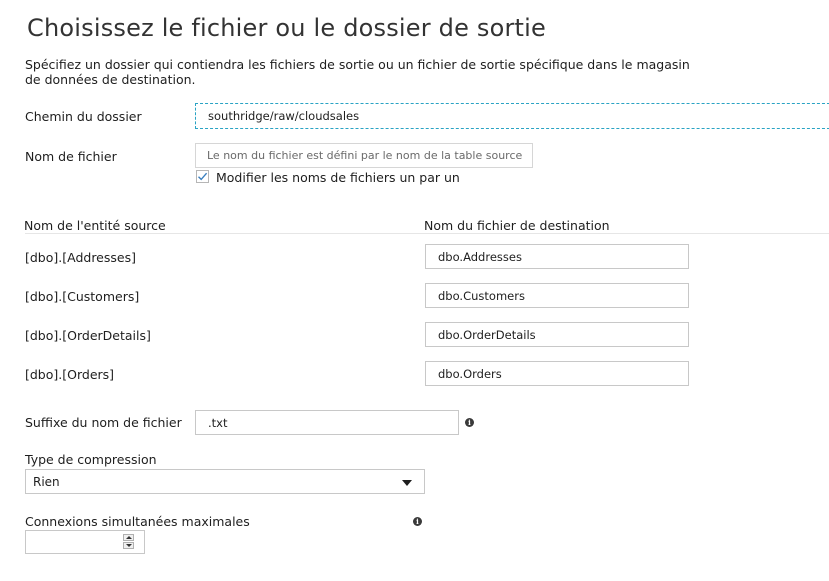  What do you see at coordinates (82, 296) in the screenshot?
I see `source-entity-cell: [dbo].[Customers]` at bounding box center [82, 296].